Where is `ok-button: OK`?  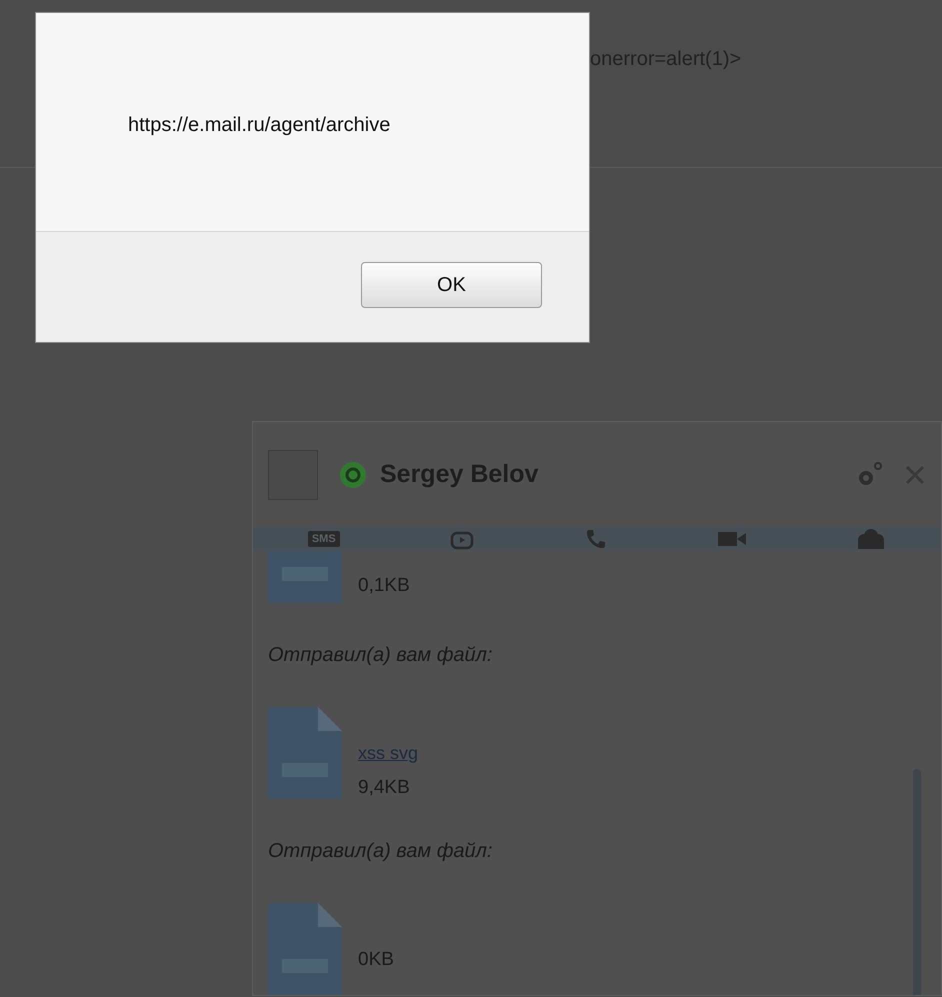 ok-button: OK is located at coordinates (451, 285).